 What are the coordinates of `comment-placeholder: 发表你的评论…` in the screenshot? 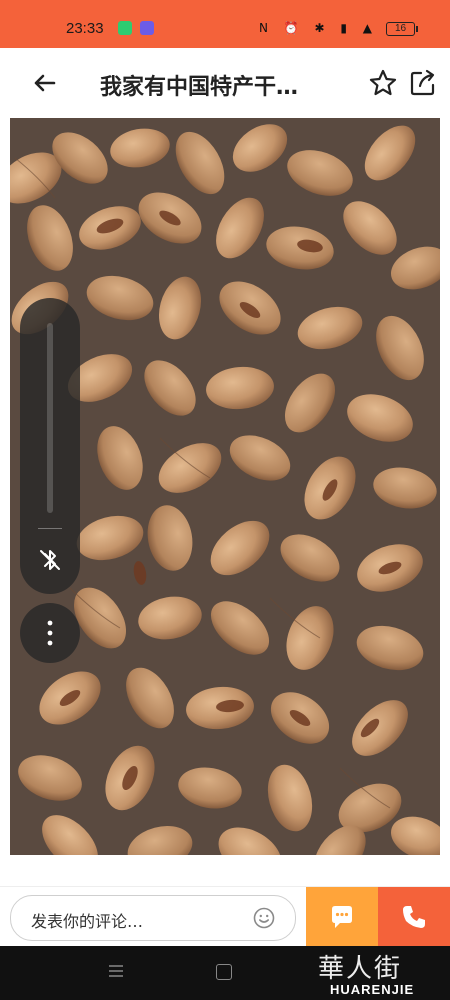 It's located at (87, 921).